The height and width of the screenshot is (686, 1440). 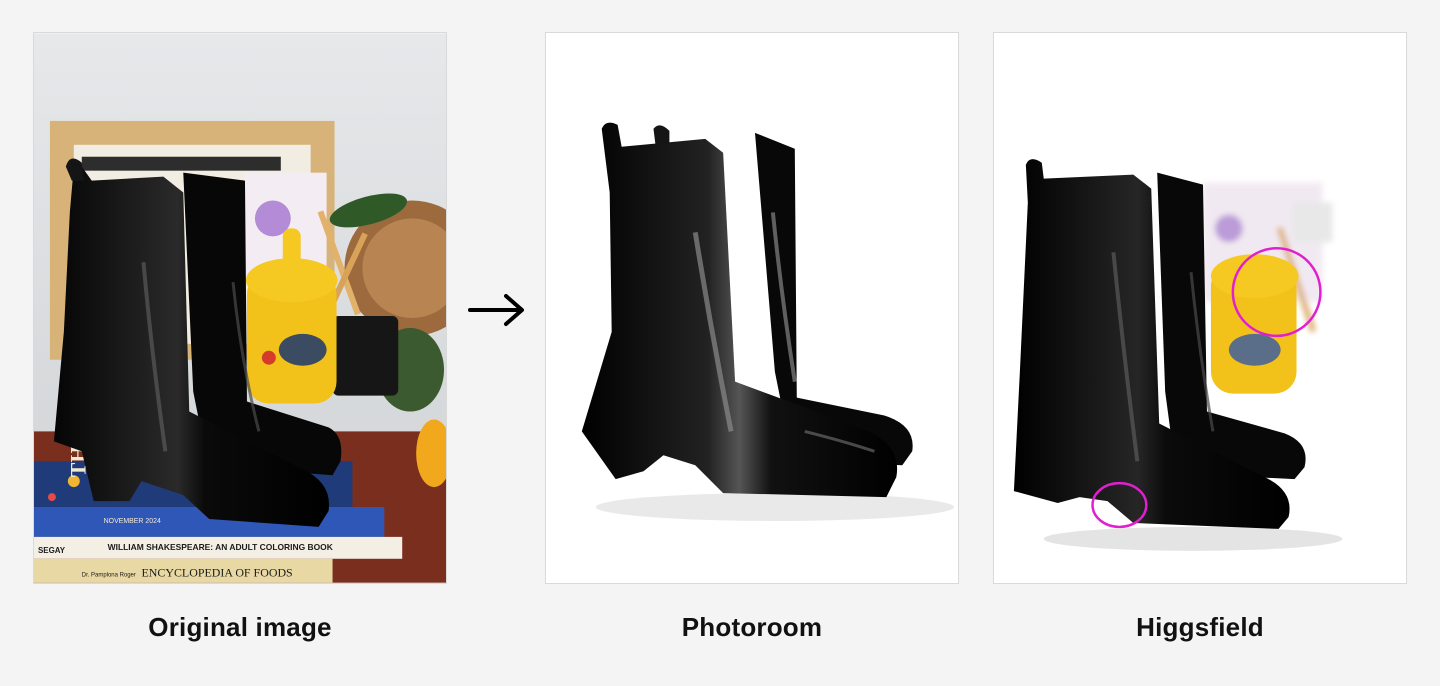 I want to click on caption-photoroom: Photoroom, so click(x=752, y=627).